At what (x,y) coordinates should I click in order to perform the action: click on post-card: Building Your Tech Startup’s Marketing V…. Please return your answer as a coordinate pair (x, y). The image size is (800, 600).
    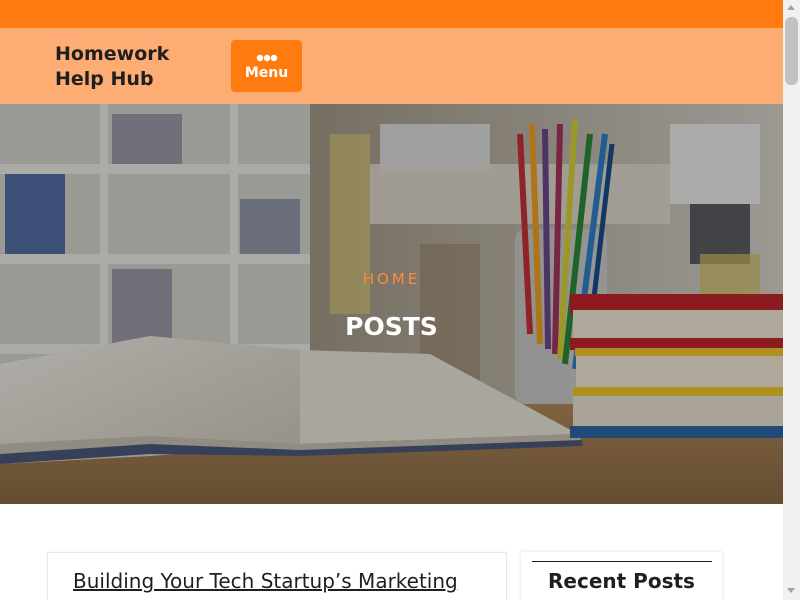
    Looking at the image, I should click on (277, 576).